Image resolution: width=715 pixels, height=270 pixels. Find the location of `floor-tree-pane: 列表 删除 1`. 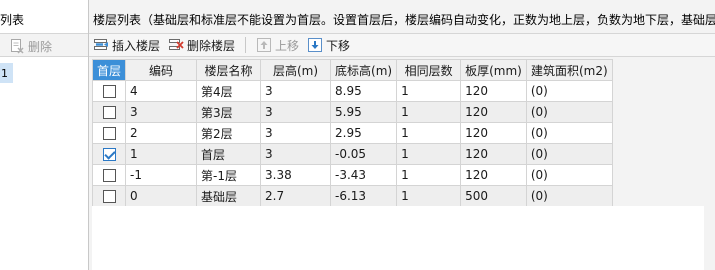

floor-tree-pane: 列表 删除 1 is located at coordinates (44, 135).